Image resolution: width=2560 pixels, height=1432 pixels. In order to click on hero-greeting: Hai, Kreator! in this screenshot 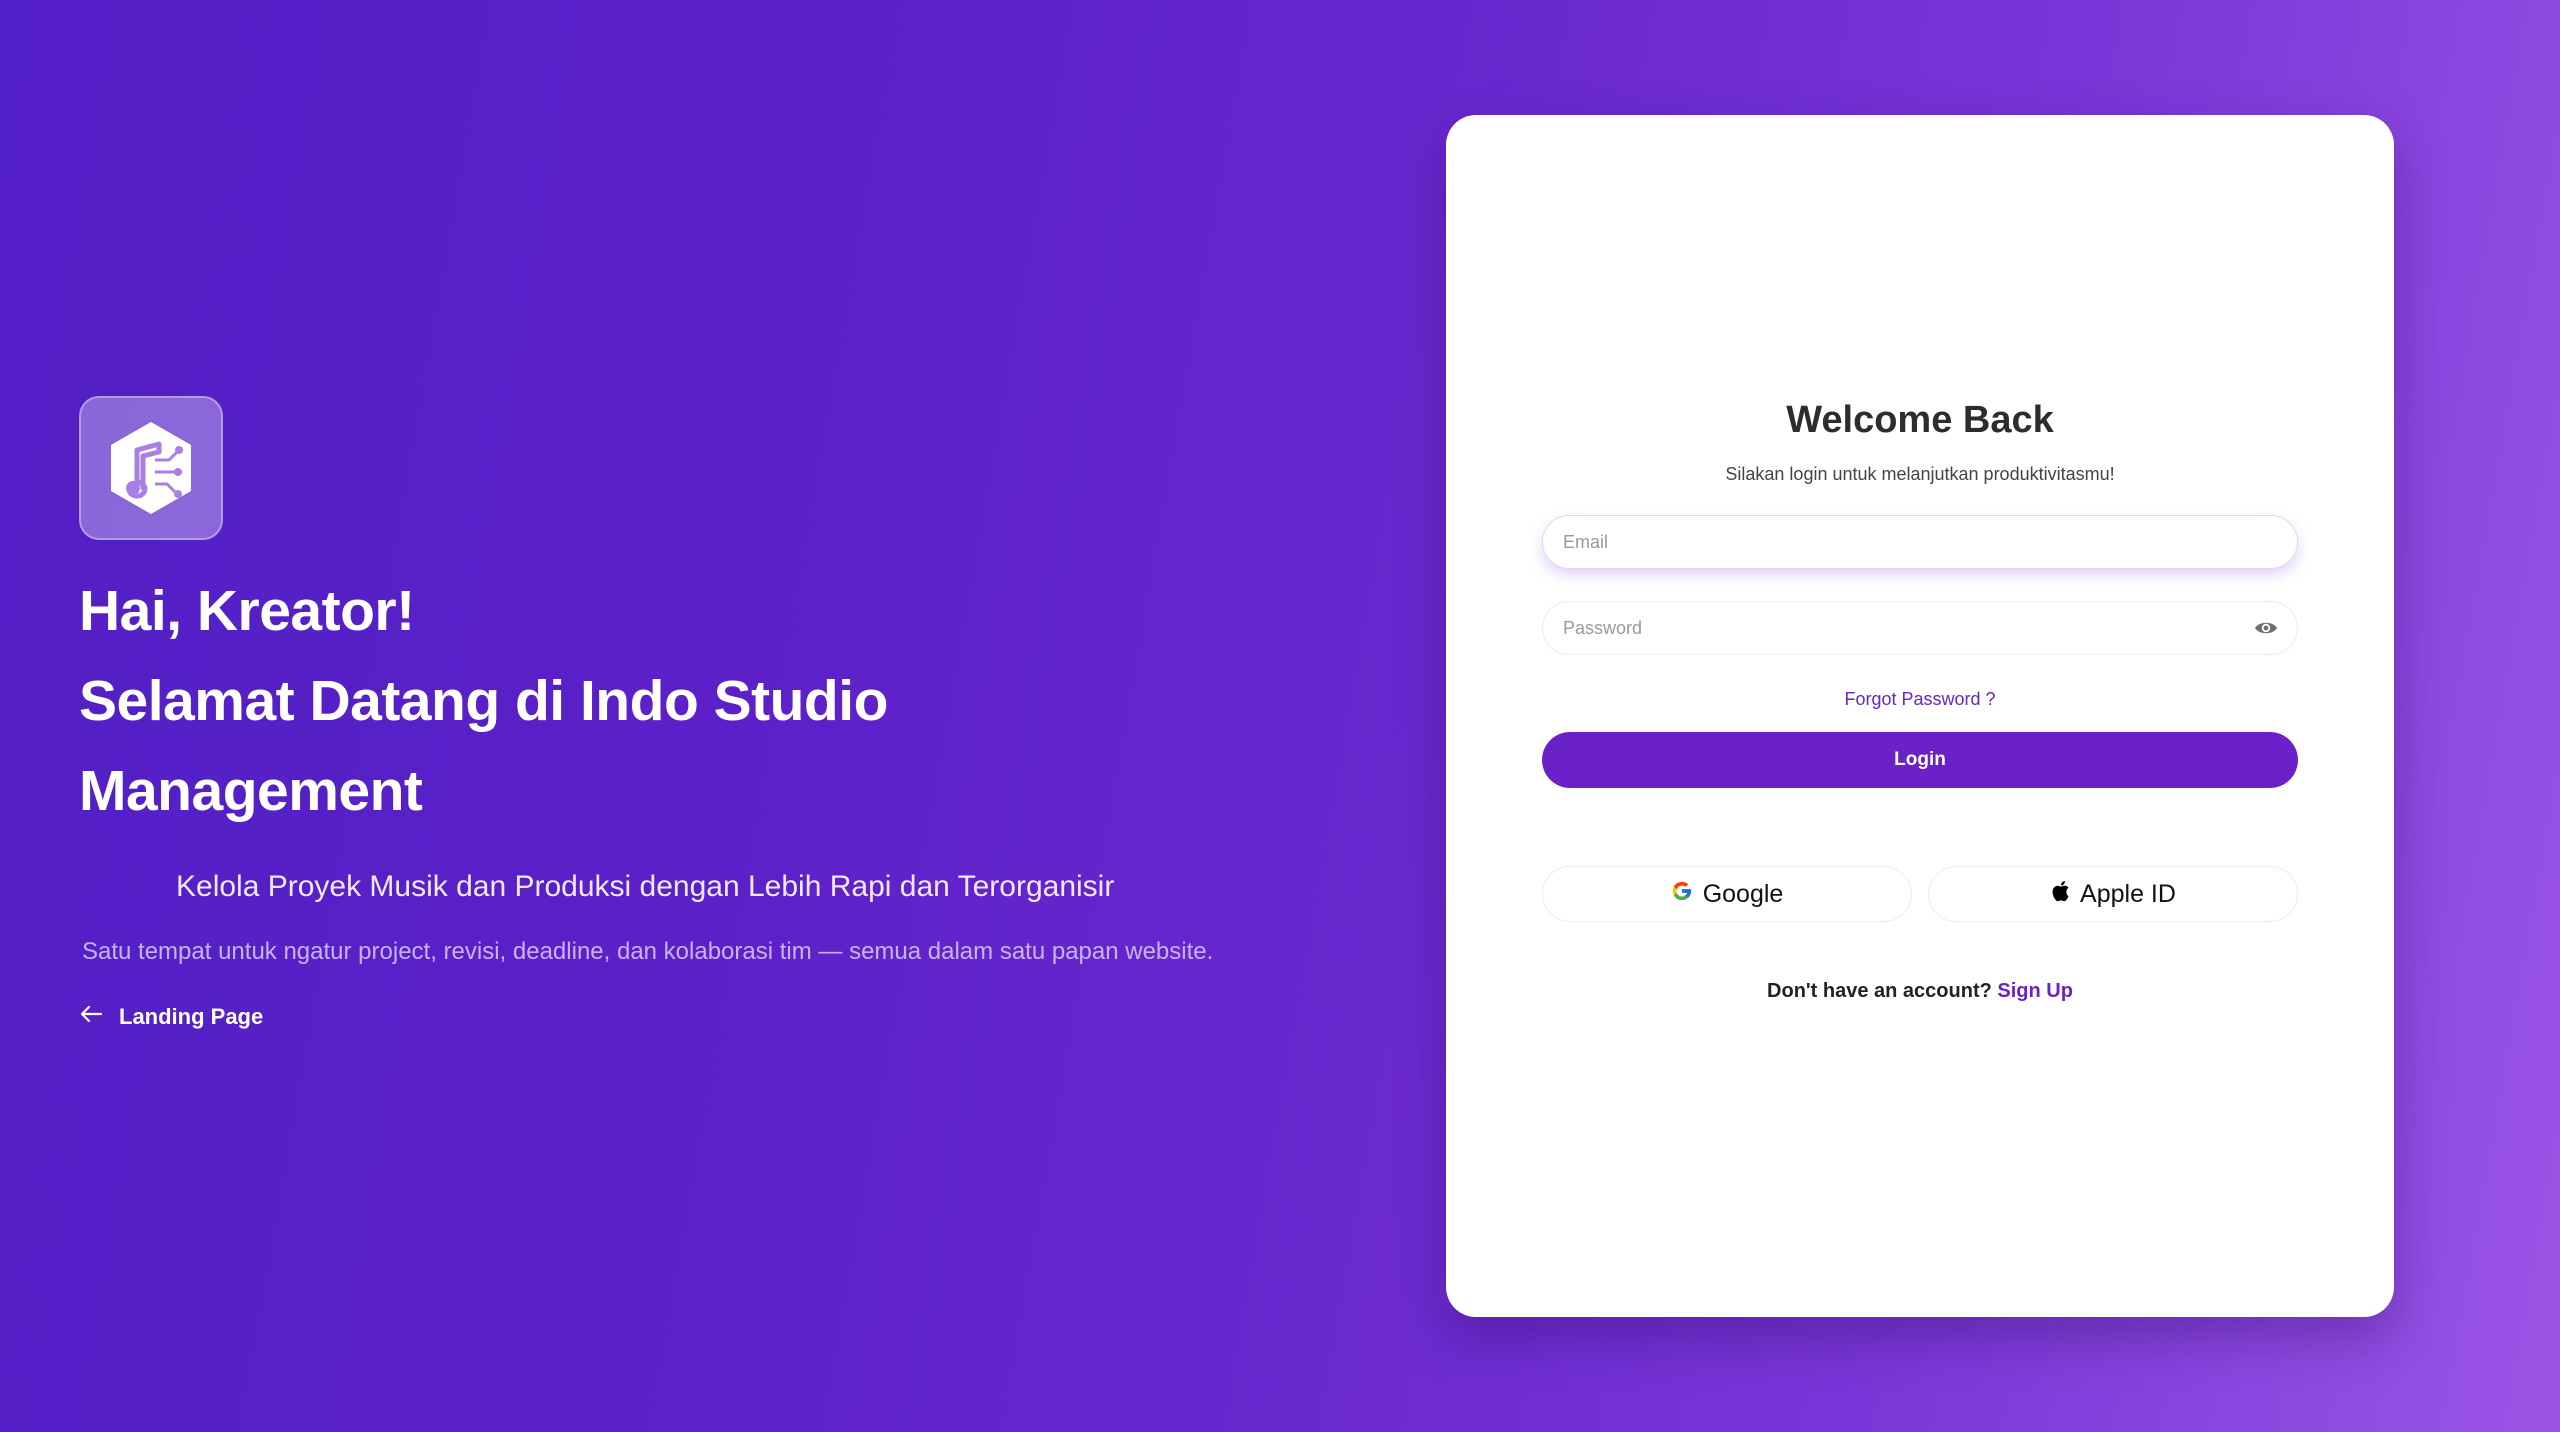, I will do `click(247, 611)`.